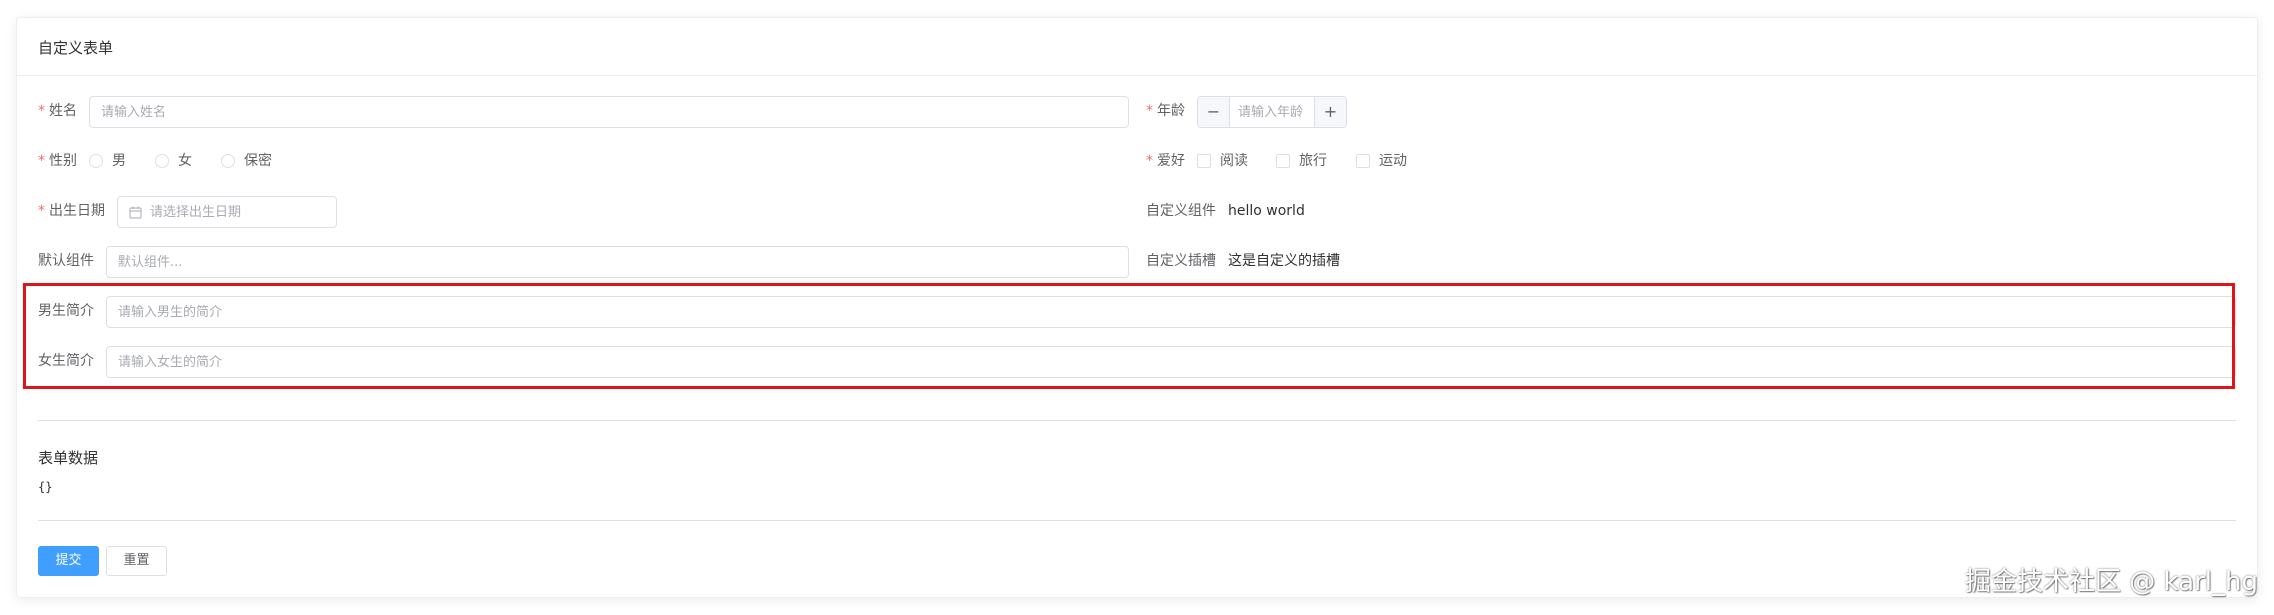 This screenshot has height=615, width=2274. I want to click on gender-label: * 性别, so click(57, 161).